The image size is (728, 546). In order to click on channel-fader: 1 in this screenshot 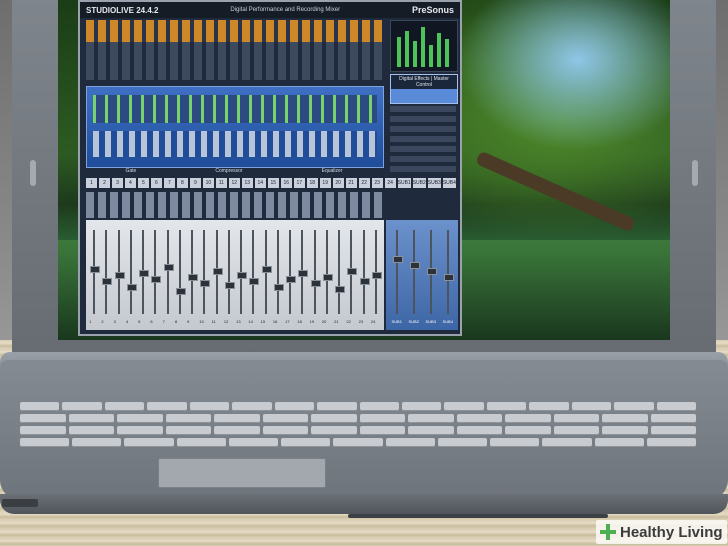, I will do `click(95, 275)`.